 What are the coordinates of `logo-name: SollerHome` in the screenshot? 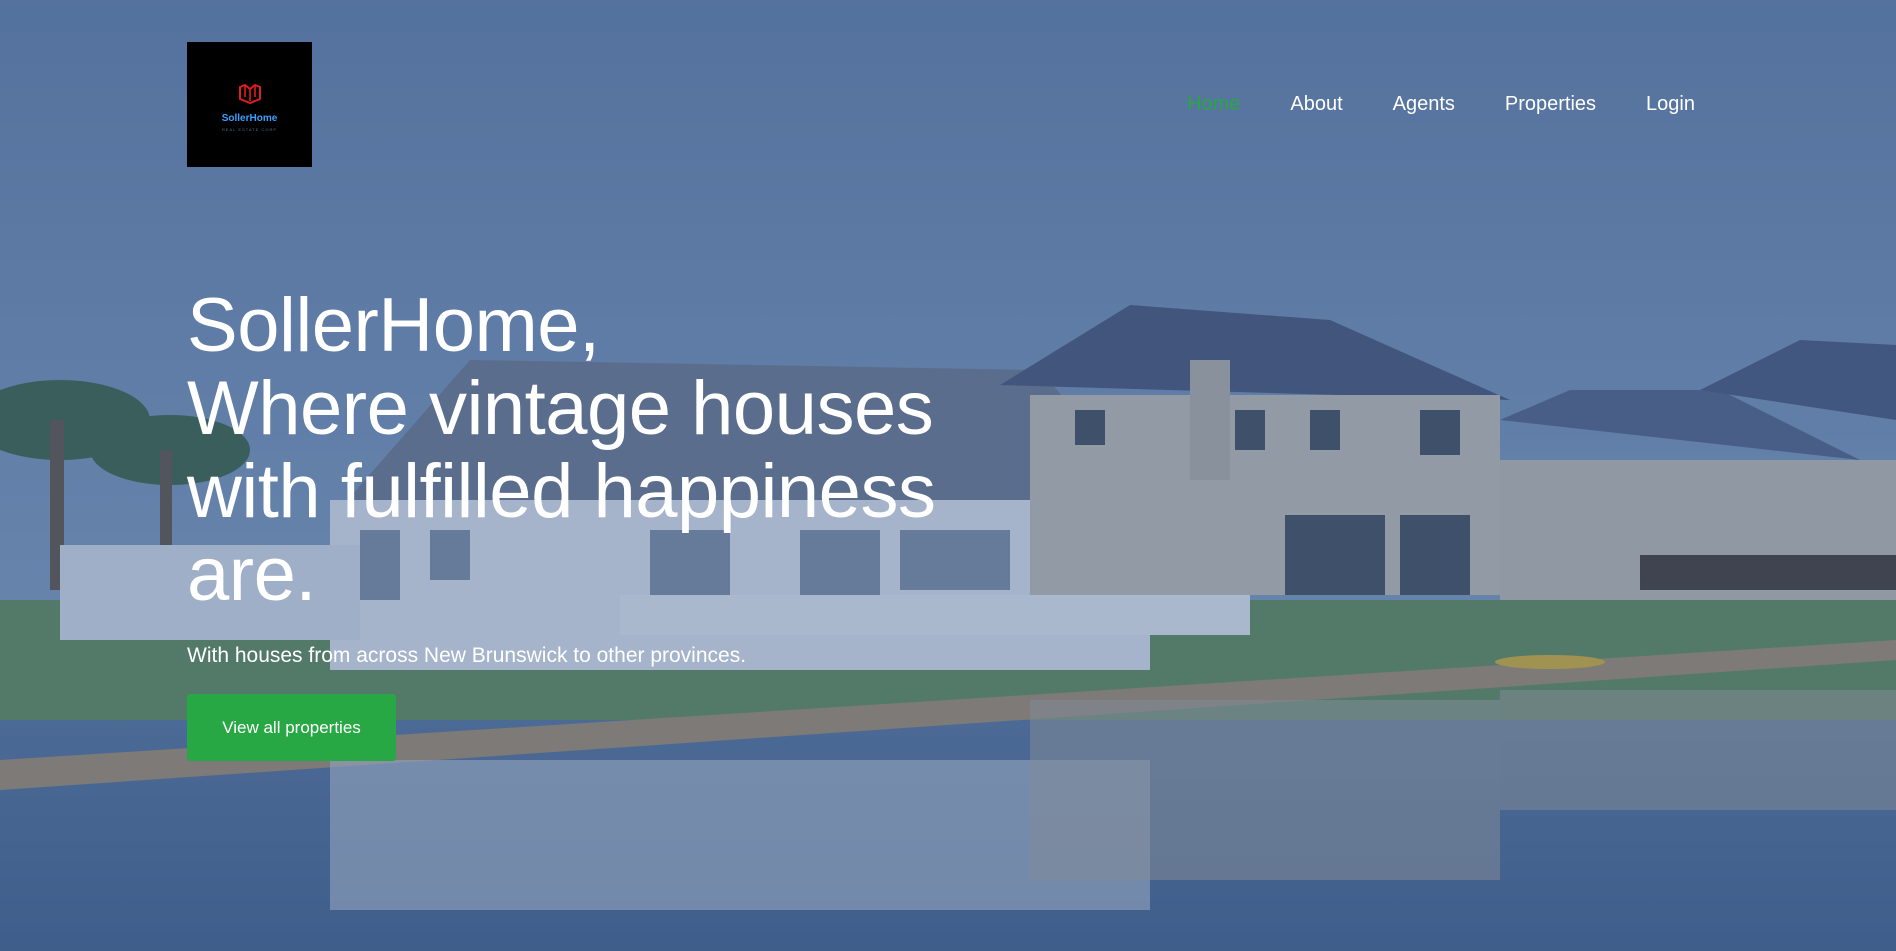 It's located at (249, 118).